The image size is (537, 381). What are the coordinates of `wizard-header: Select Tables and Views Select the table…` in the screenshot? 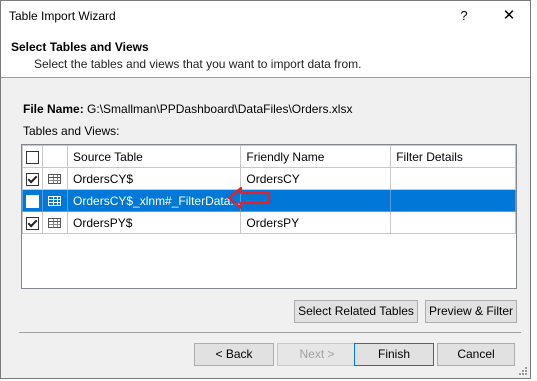 It's located at (265, 55).